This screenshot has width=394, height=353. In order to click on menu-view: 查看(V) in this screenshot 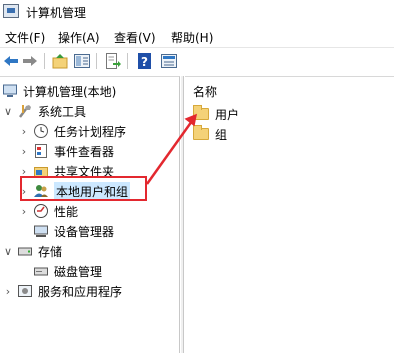, I will do `click(135, 37)`.